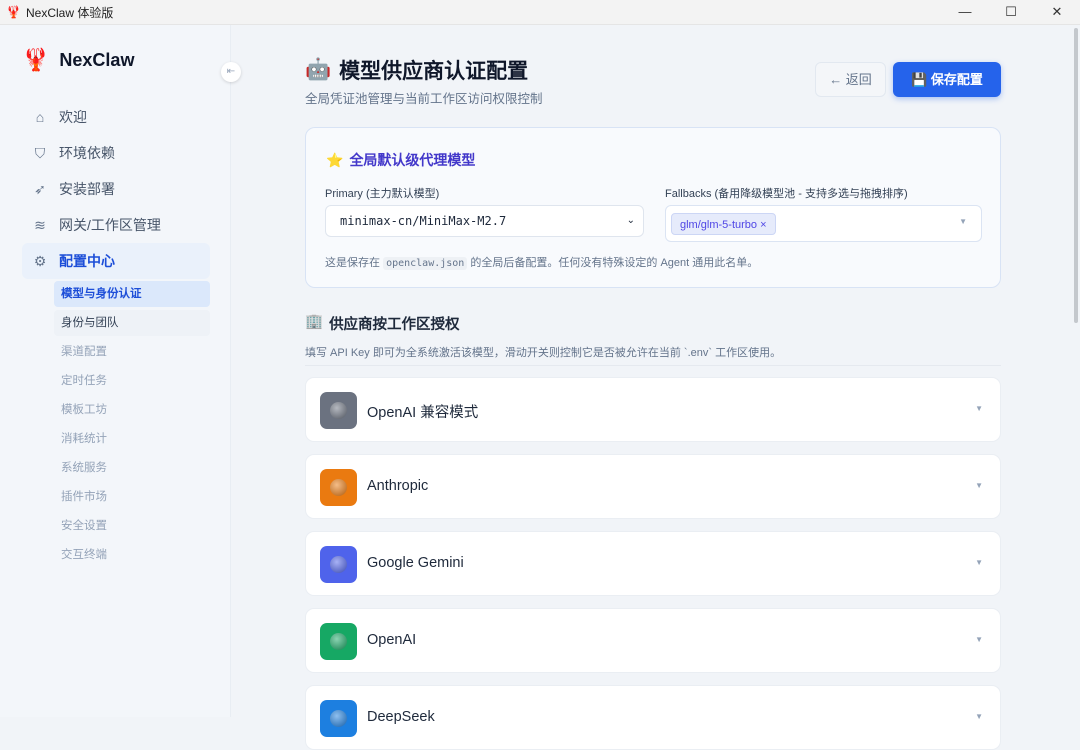 The height and width of the screenshot is (750, 1080). Describe the element at coordinates (132, 294) in the screenshot. I see `submenu-models-auth: 模型与身份认证` at that location.